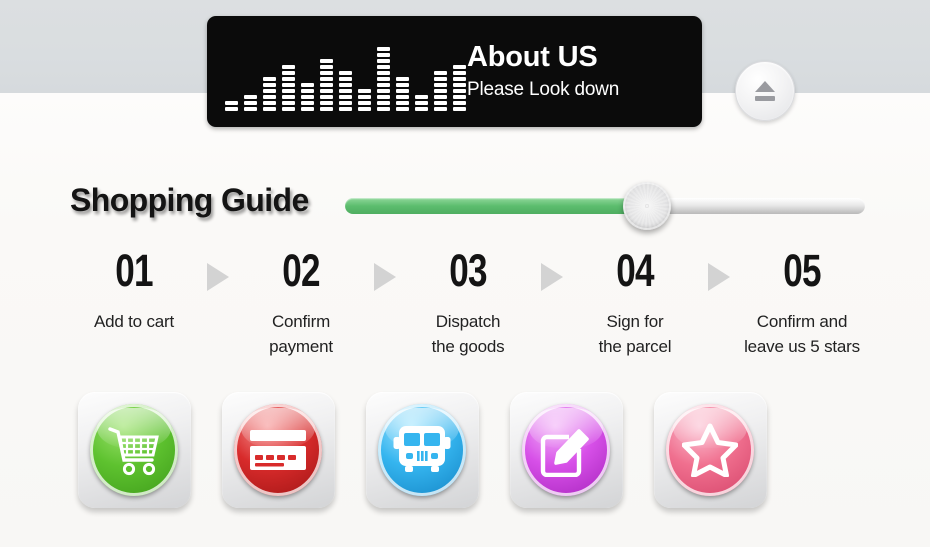 The height and width of the screenshot is (547, 930). What do you see at coordinates (765, 86) in the screenshot?
I see `eject-triangle-icon` at bounding box center [765, 86].